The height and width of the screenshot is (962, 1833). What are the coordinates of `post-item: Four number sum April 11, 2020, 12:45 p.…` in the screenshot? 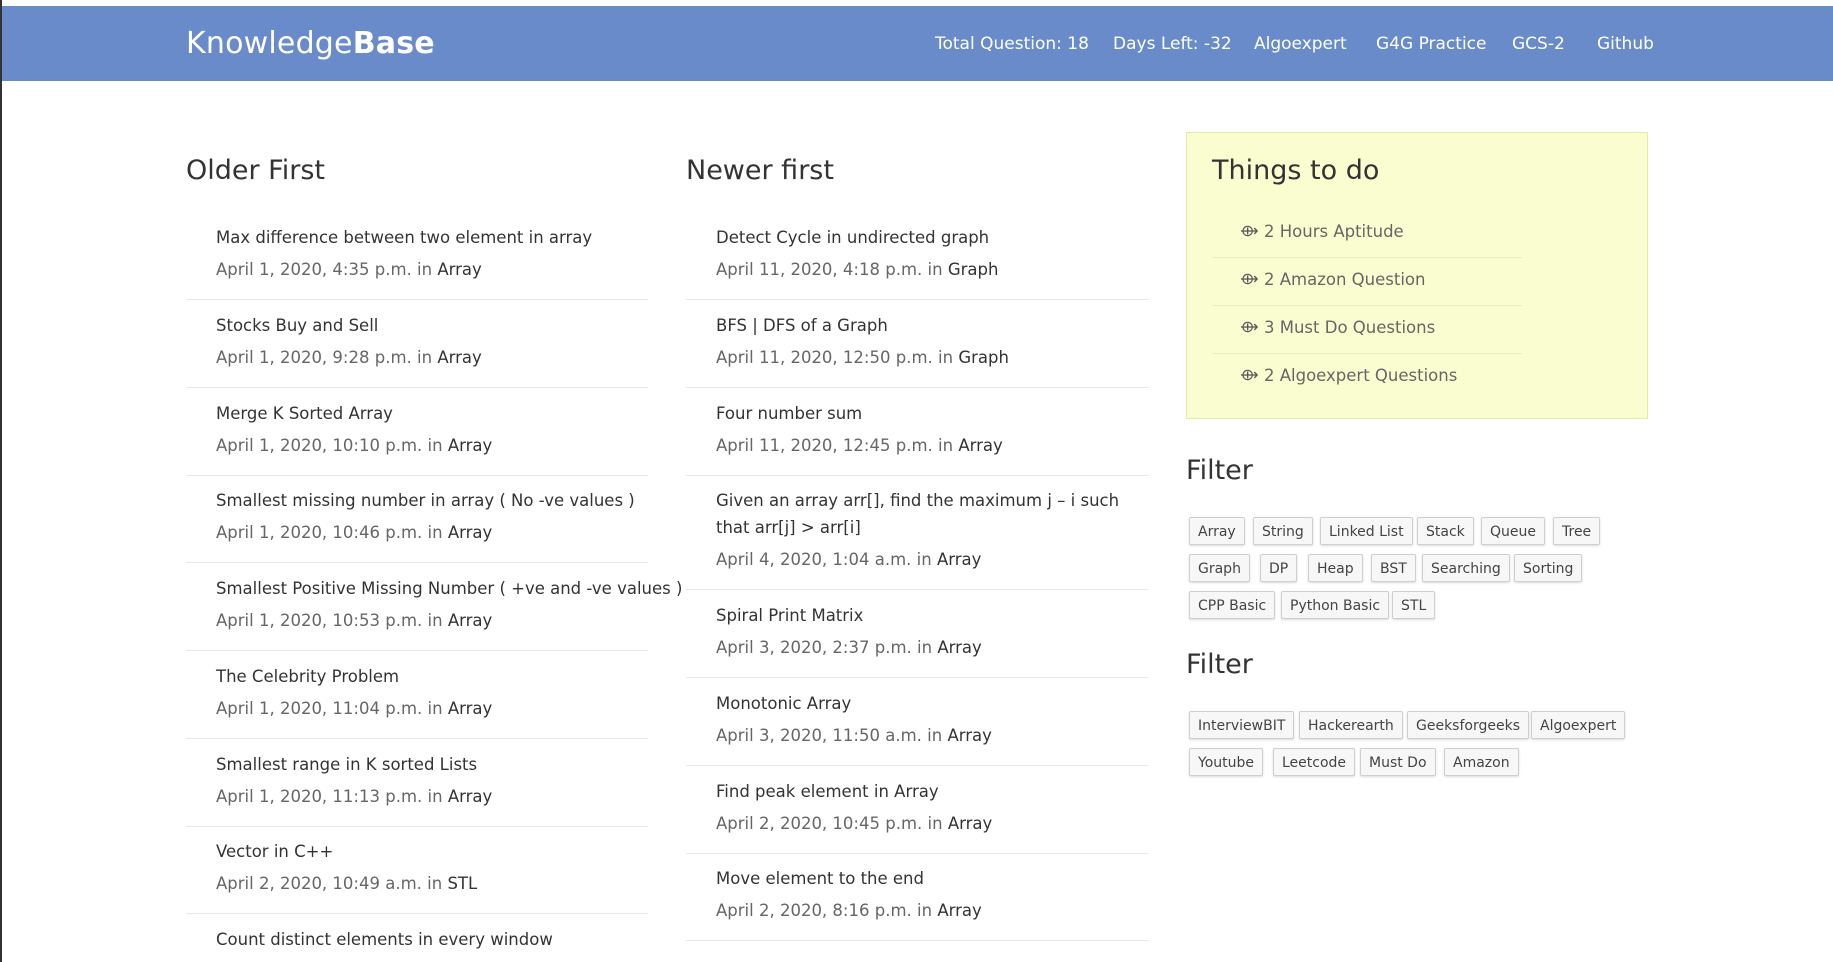 It's located at (917, 434).